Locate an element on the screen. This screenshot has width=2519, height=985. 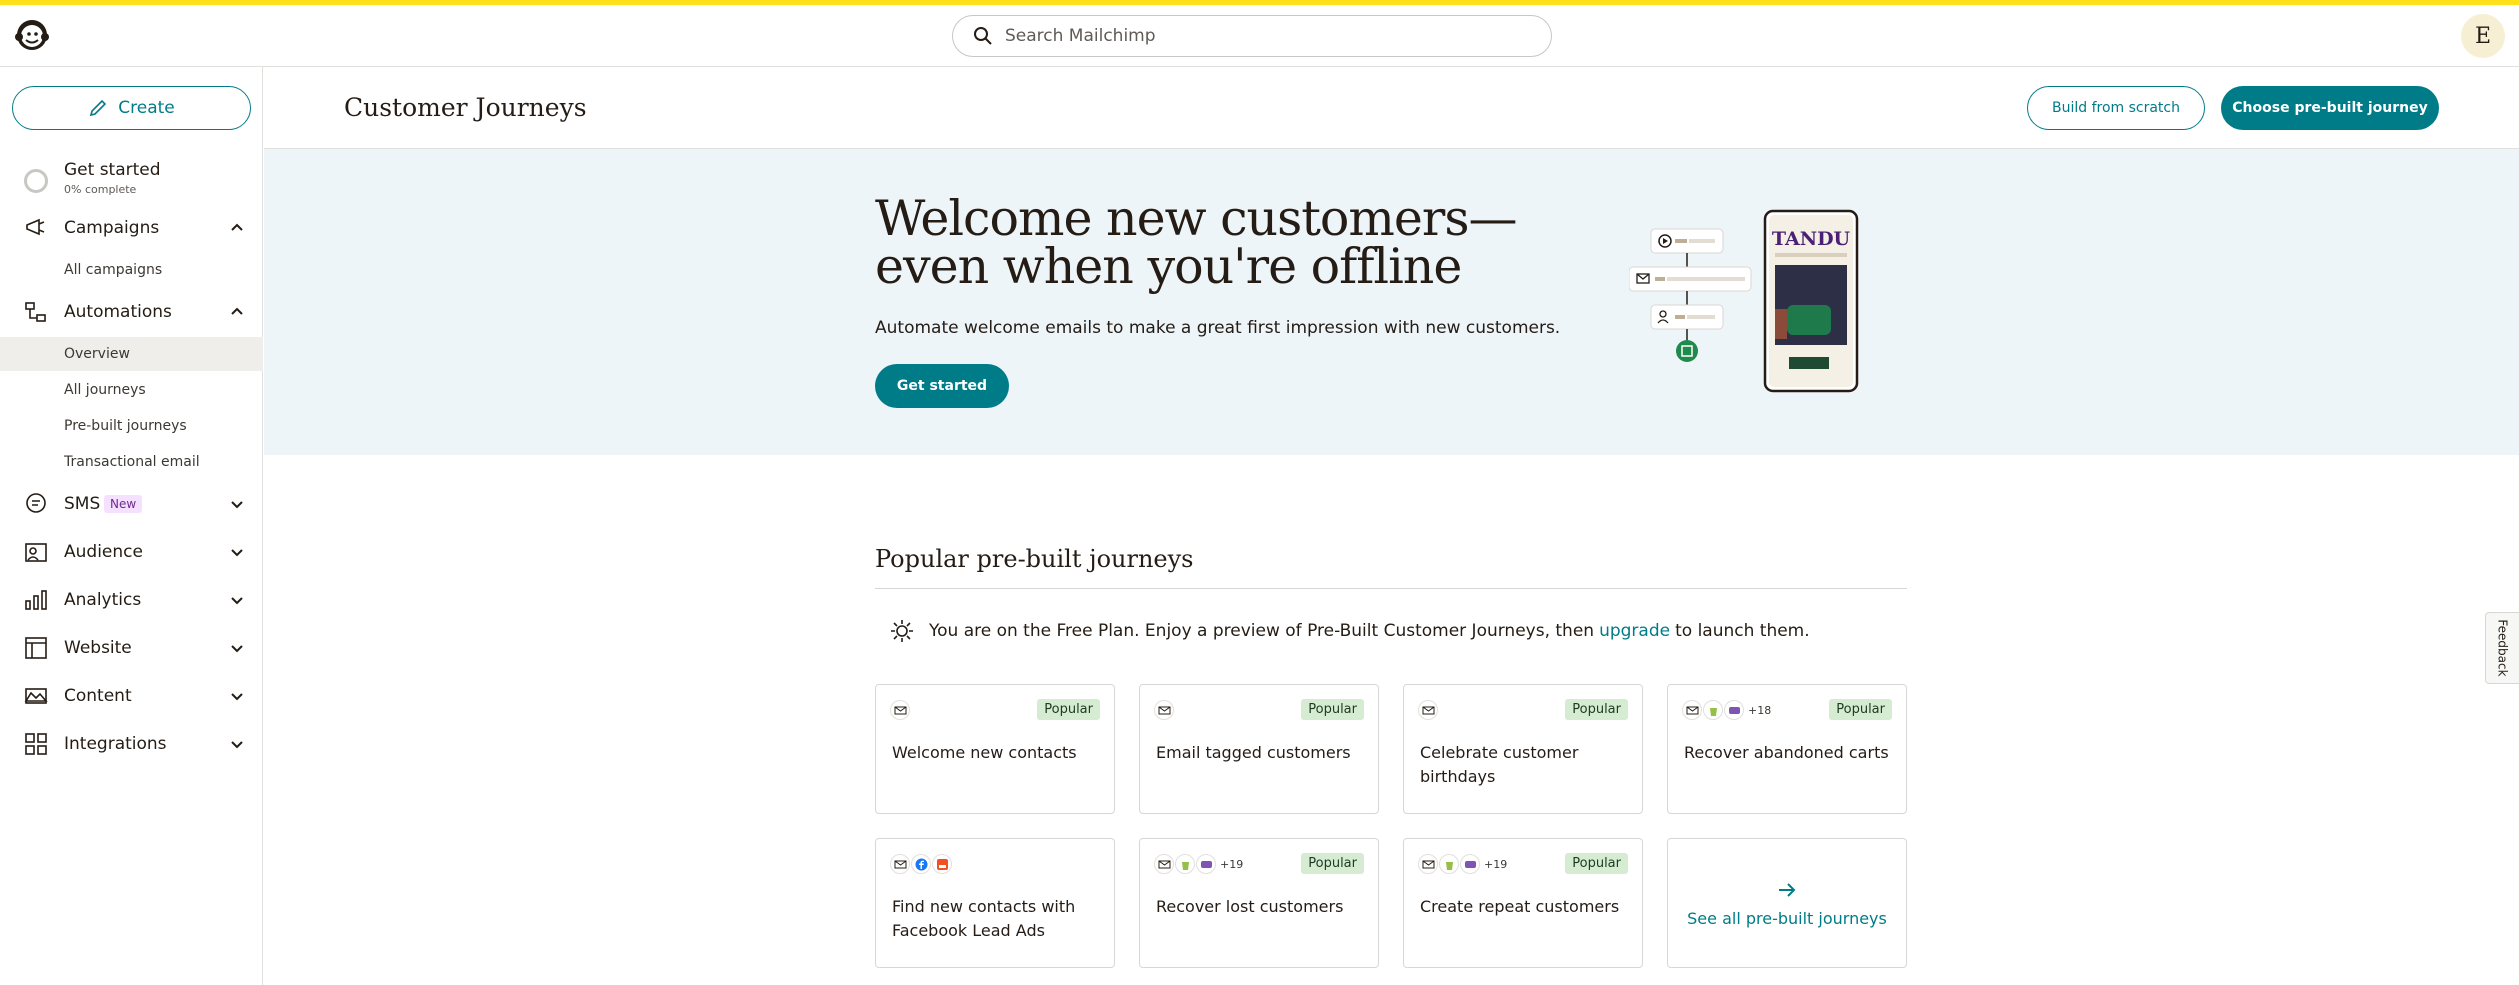
sidebar-item-analytics: Analytics is located at coordinates (131, 600).